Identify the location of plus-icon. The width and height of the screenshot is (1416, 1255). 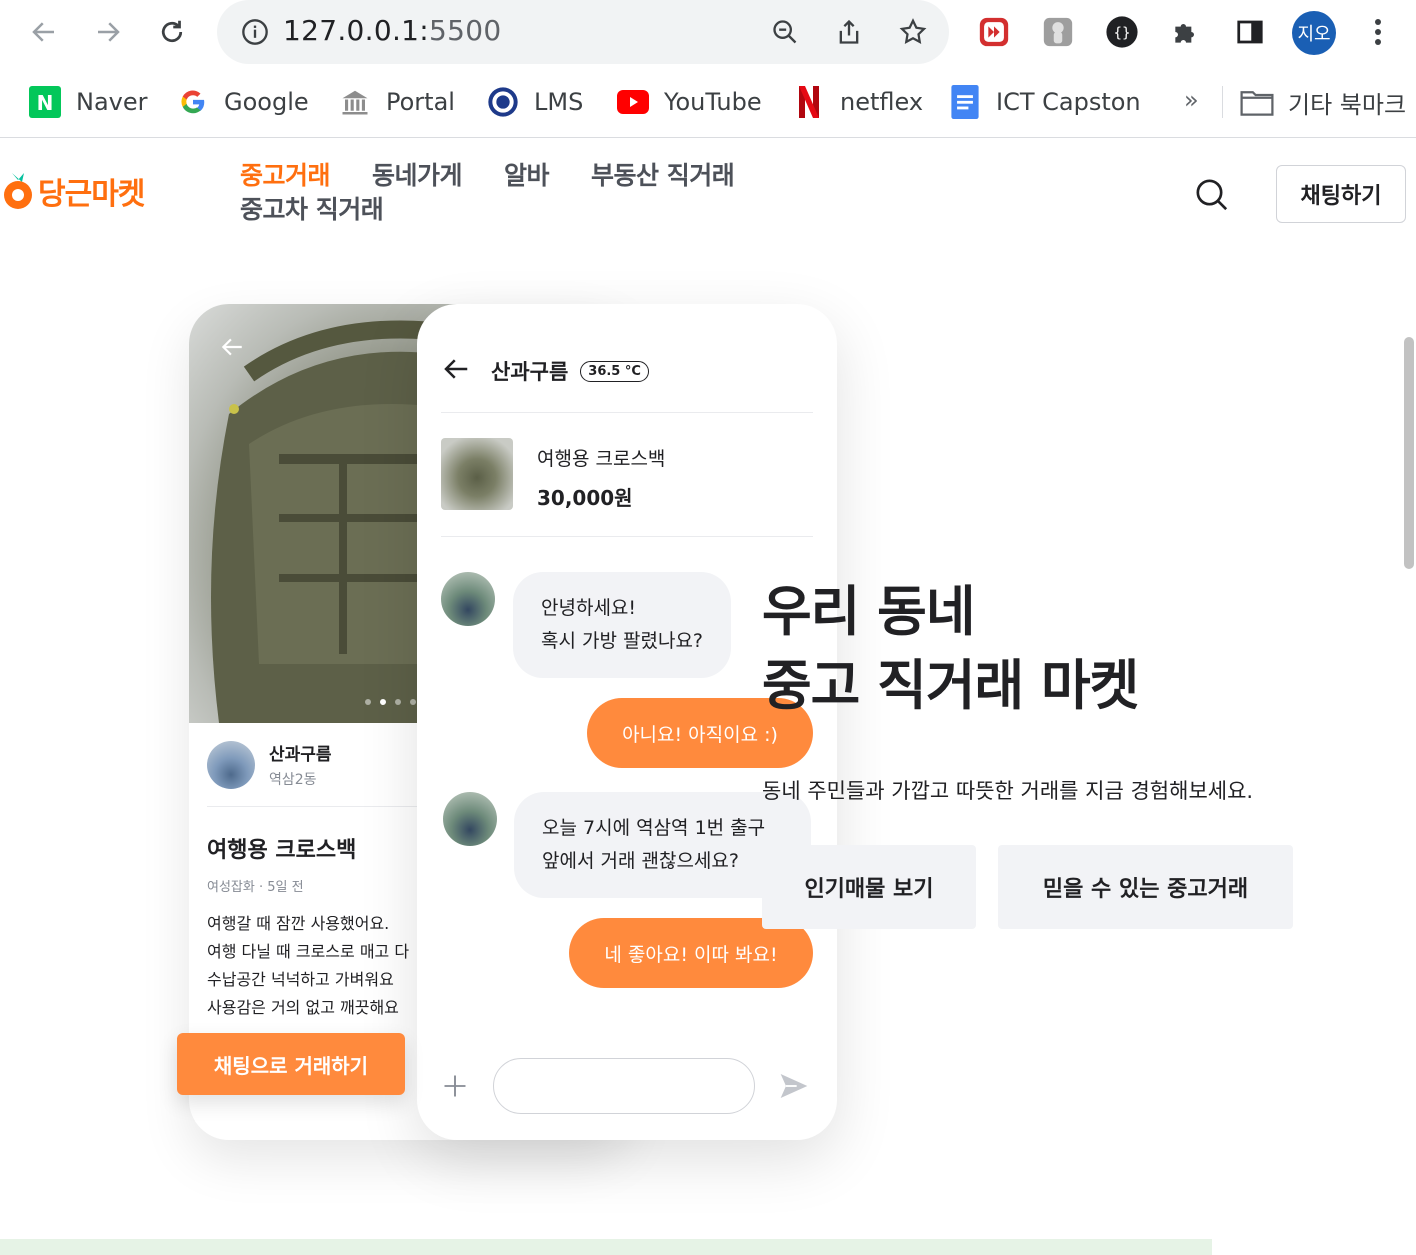
(455, 1088).